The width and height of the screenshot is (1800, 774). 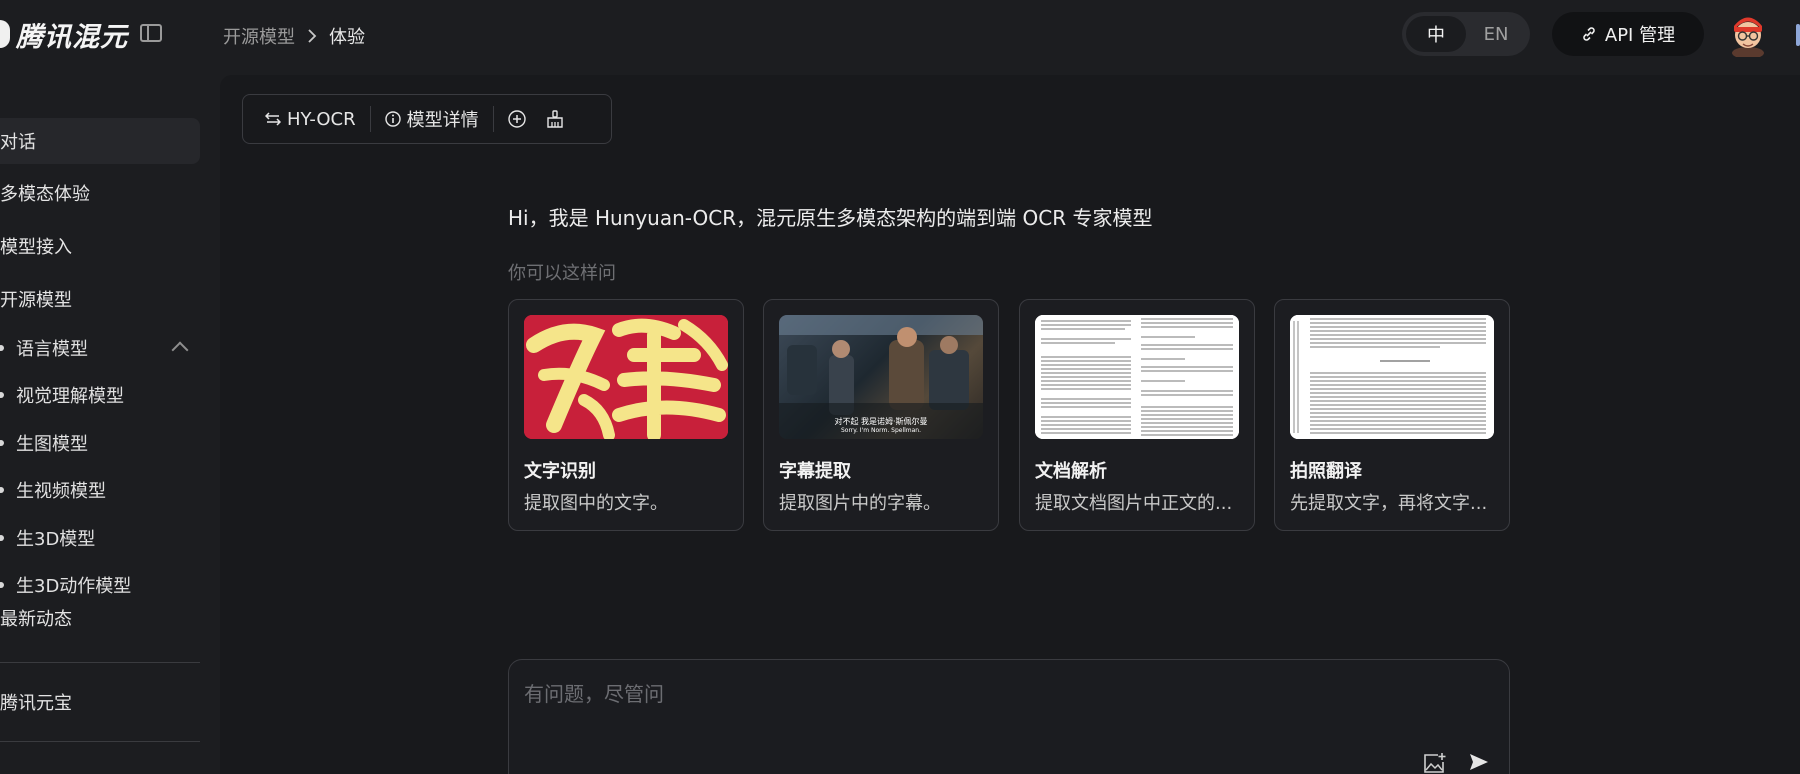 What do you see at coordinates (1071, 471) in the screenshot?
I see `card-title: 文档解析` at bounding box center [1071, 471].